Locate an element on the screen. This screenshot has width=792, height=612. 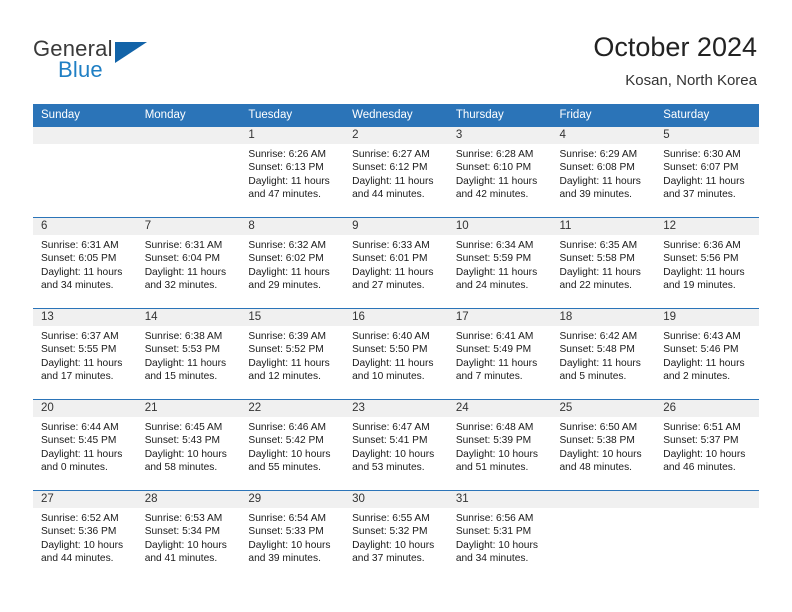
sunset-text: Sunset: 5:58 PM is located at coordinates (597, 259).